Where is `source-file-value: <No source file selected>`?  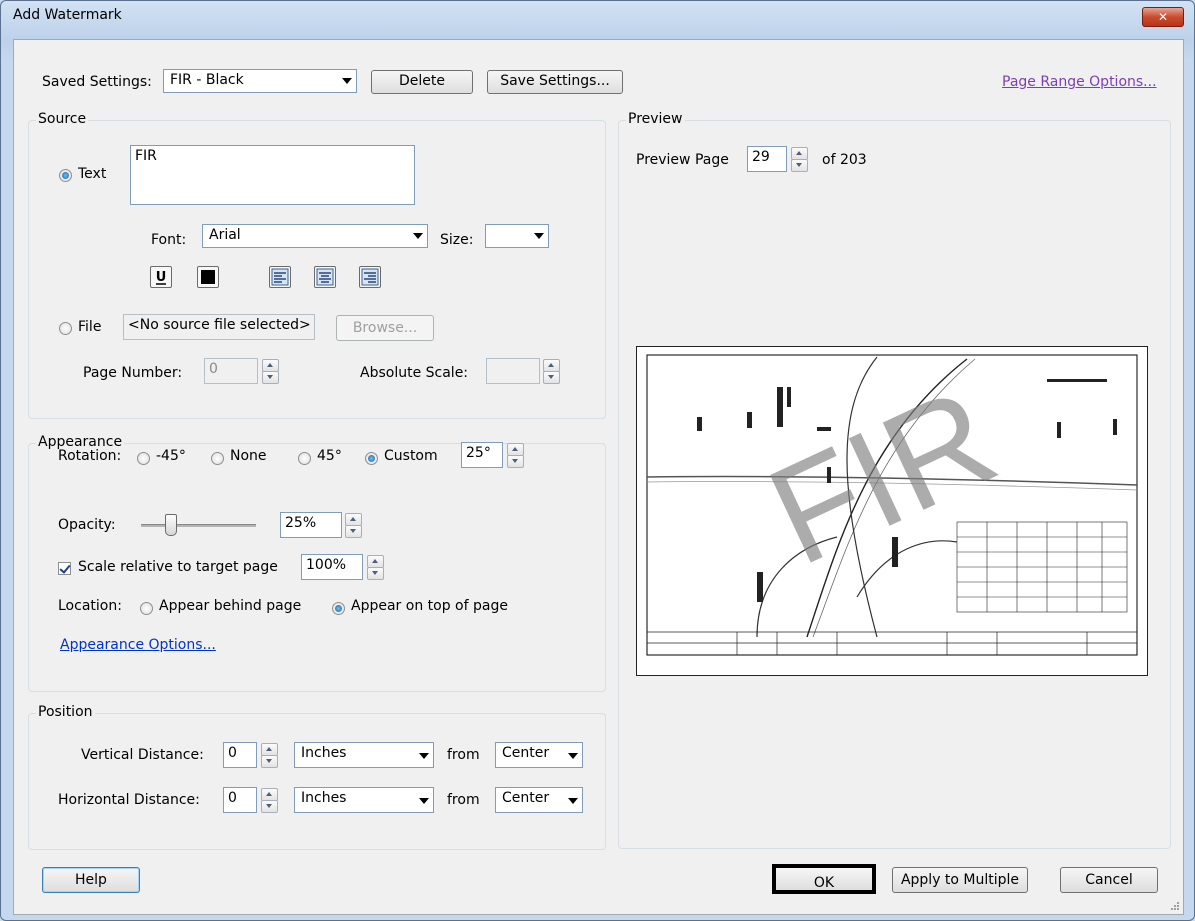 source-file-value: <No source file selected> is located at coordinates (219, 325).